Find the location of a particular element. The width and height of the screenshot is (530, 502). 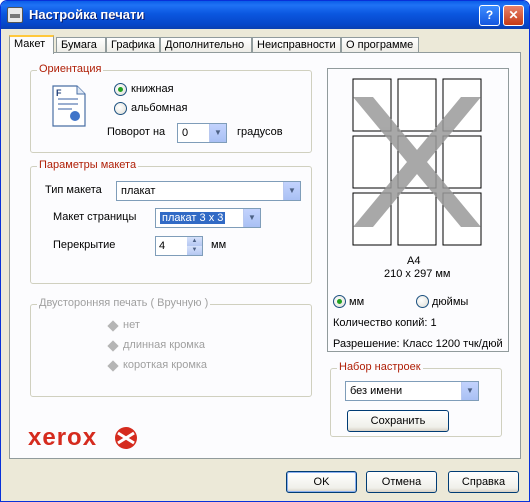

landscape-radio is located at coordinates (120, 108).